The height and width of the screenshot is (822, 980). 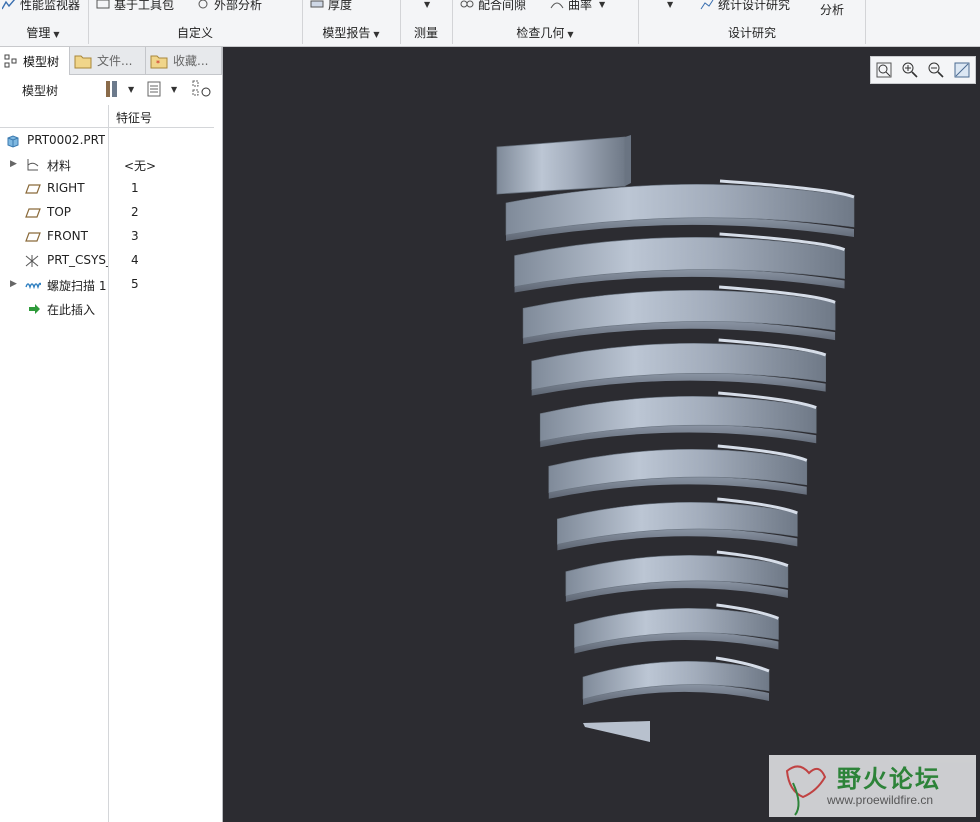 What do you see at coordinates (751, 33) in the screenshot?
I see `group-design-study: 设计研究` at bounding box center [751, 33].